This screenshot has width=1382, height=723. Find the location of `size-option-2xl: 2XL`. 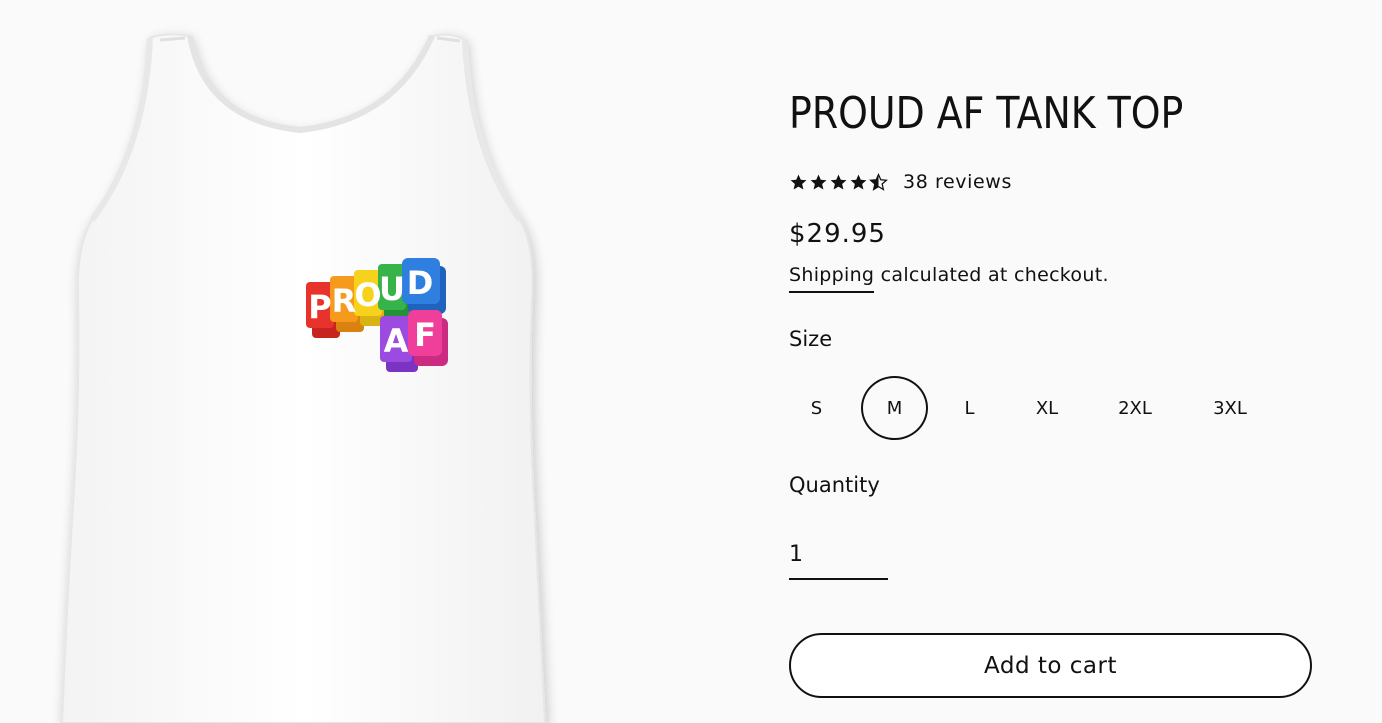

size-option-2xl: 2XL is located at coordinates (1135, 408).